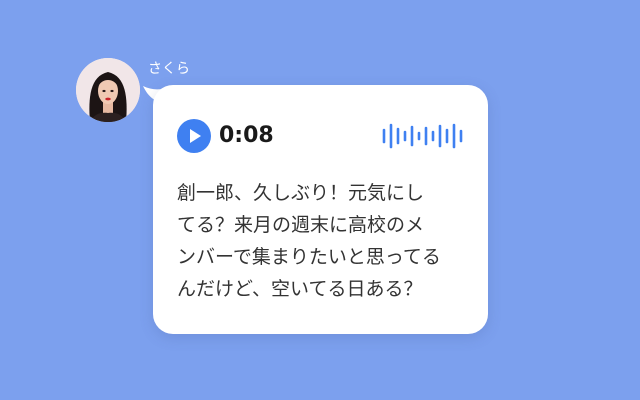 This screenshot has width=640, height=400. I want to click on sender-name: さくら, so click(169, 69).